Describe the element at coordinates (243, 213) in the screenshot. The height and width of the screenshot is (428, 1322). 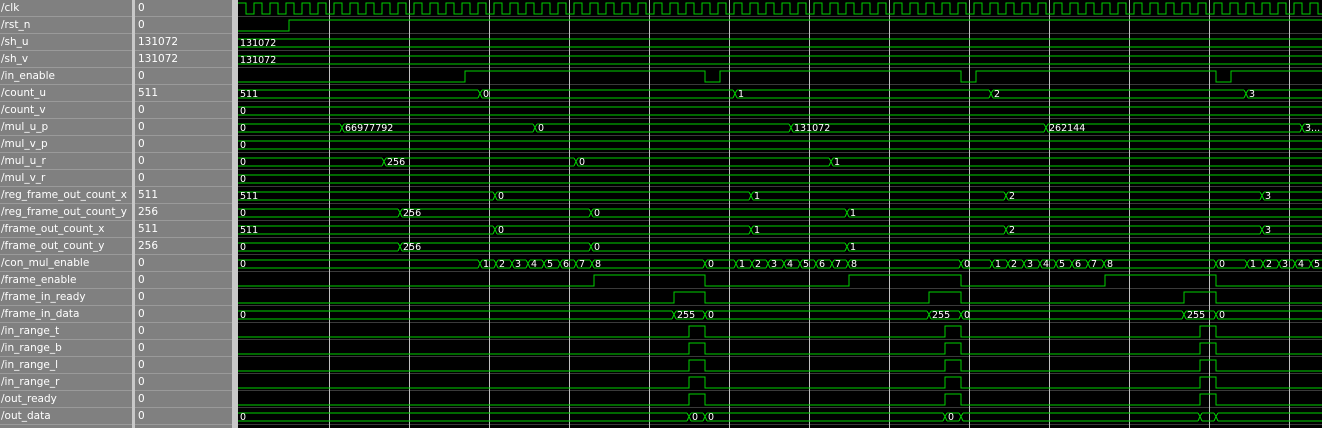
I see `reg-frame-out-count-y-bus-value: 0` at that location.